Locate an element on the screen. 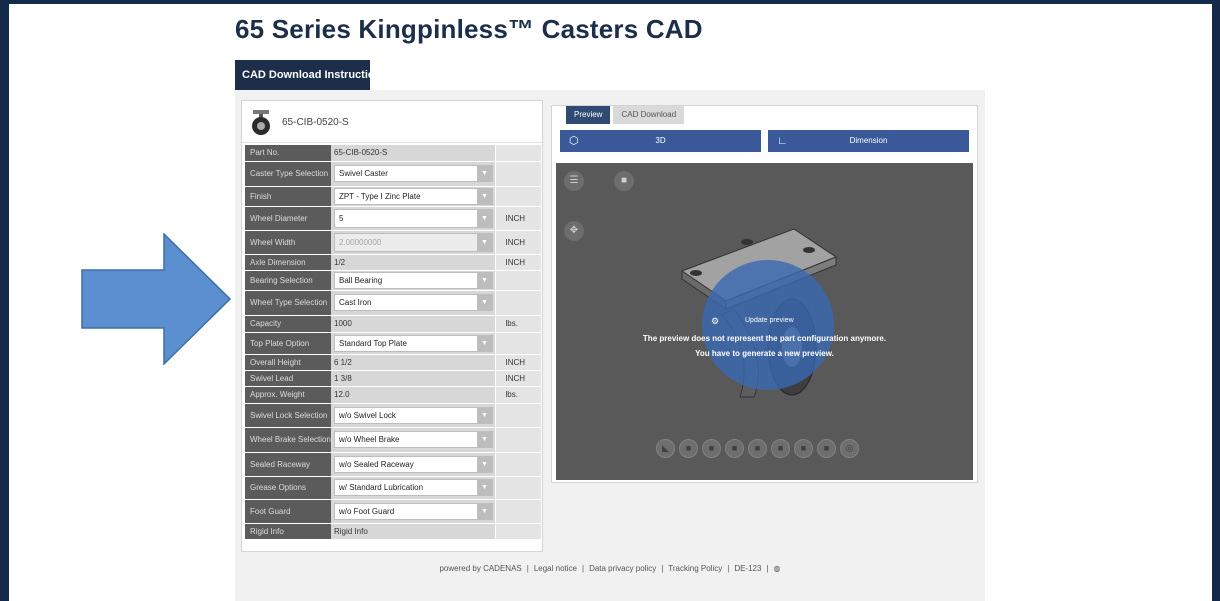  attribute-select: 5 ▼ is located at coordinates (413, 218).